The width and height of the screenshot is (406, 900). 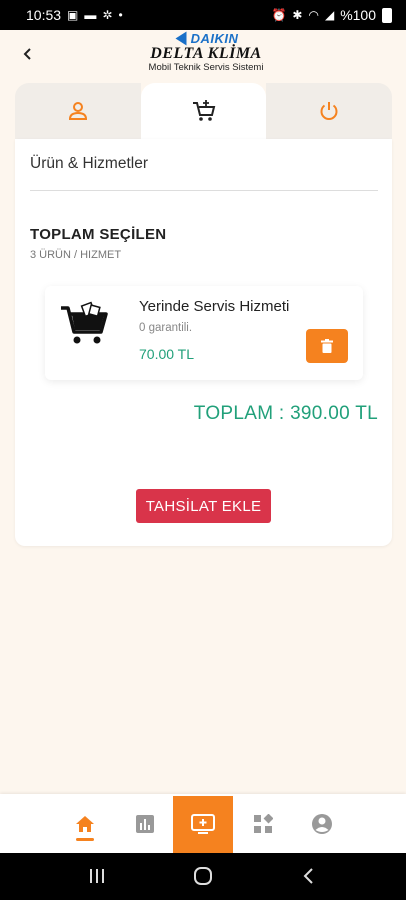 I want to click on status-time: 10:53, so click(x=44, y=15).